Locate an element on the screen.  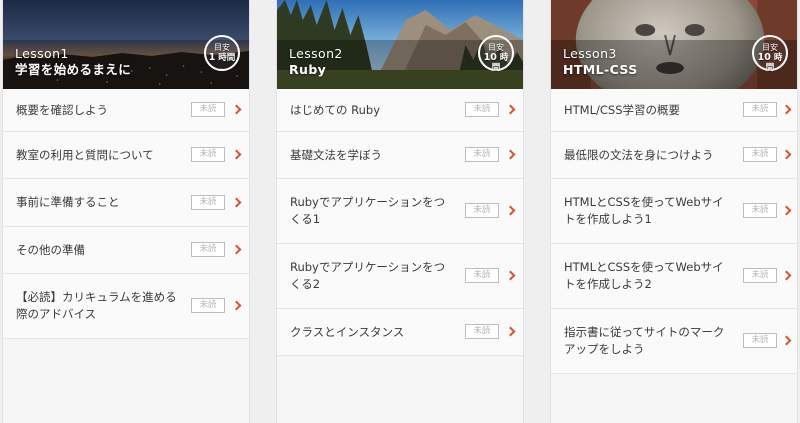
item-label: クラスとインスタンス is located at coordinates (347, 331).